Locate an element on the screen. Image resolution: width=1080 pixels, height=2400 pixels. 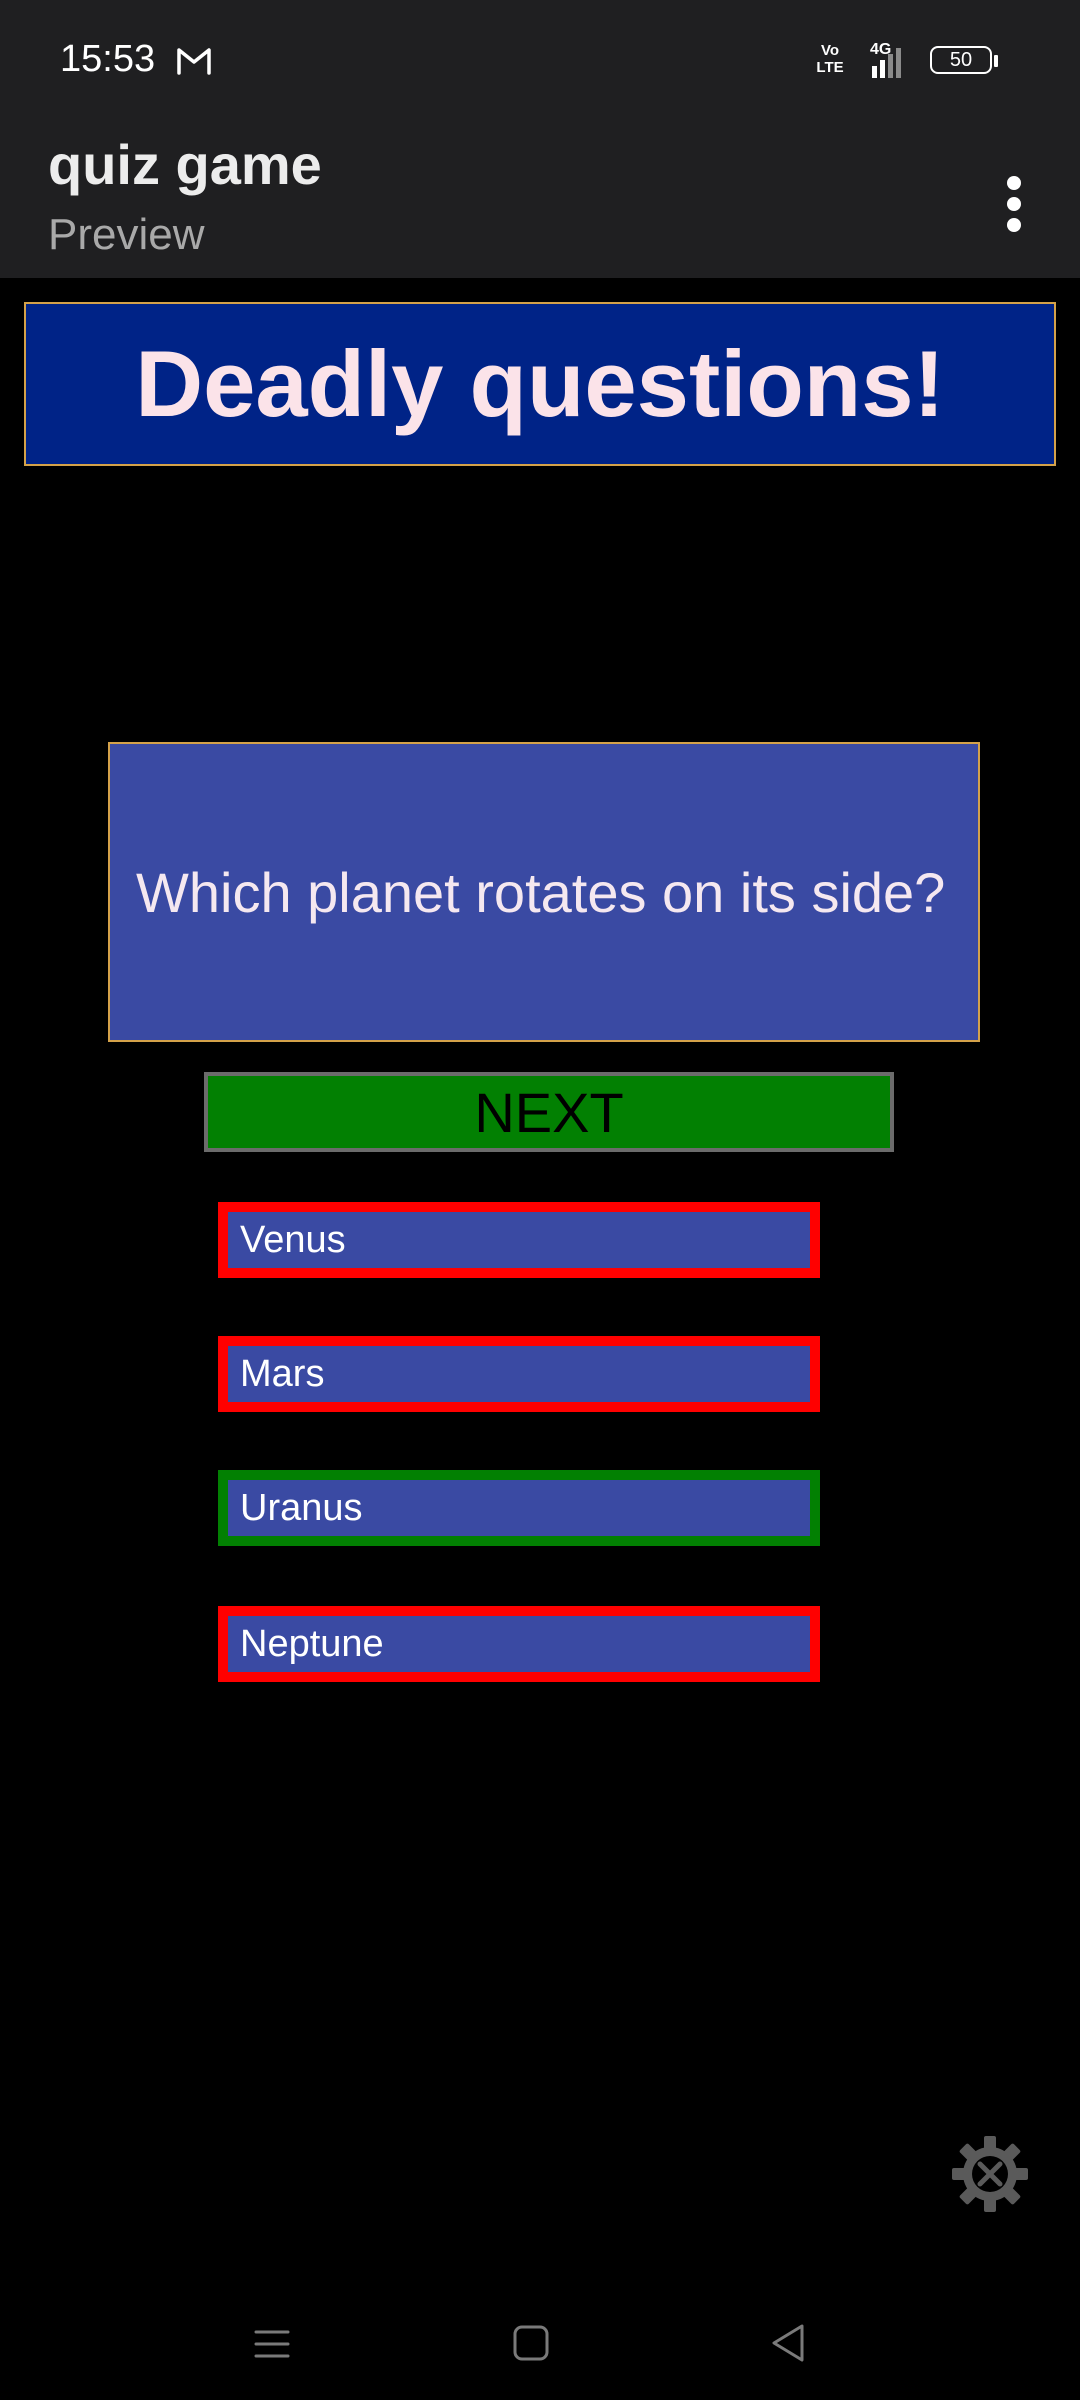
gmail-icon is located at coordinates (194, 61).